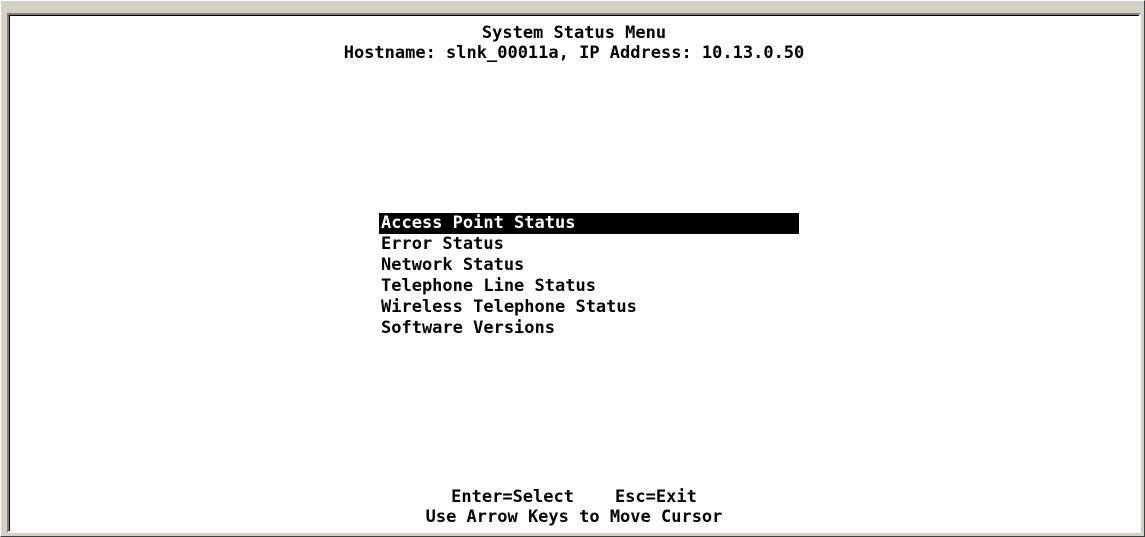 The width and height of the screenshot is (1145, 537). Describe the element at coordinates (589, 265) in the screenshot. I see `menu-item-network-status: Network Status` at that location.